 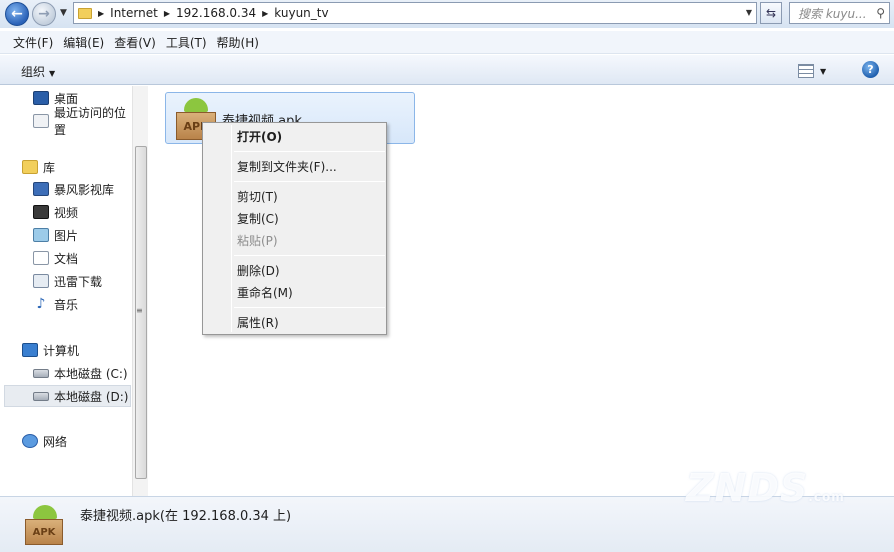 I want to click on computer-icon, so click(x=30, y=350).